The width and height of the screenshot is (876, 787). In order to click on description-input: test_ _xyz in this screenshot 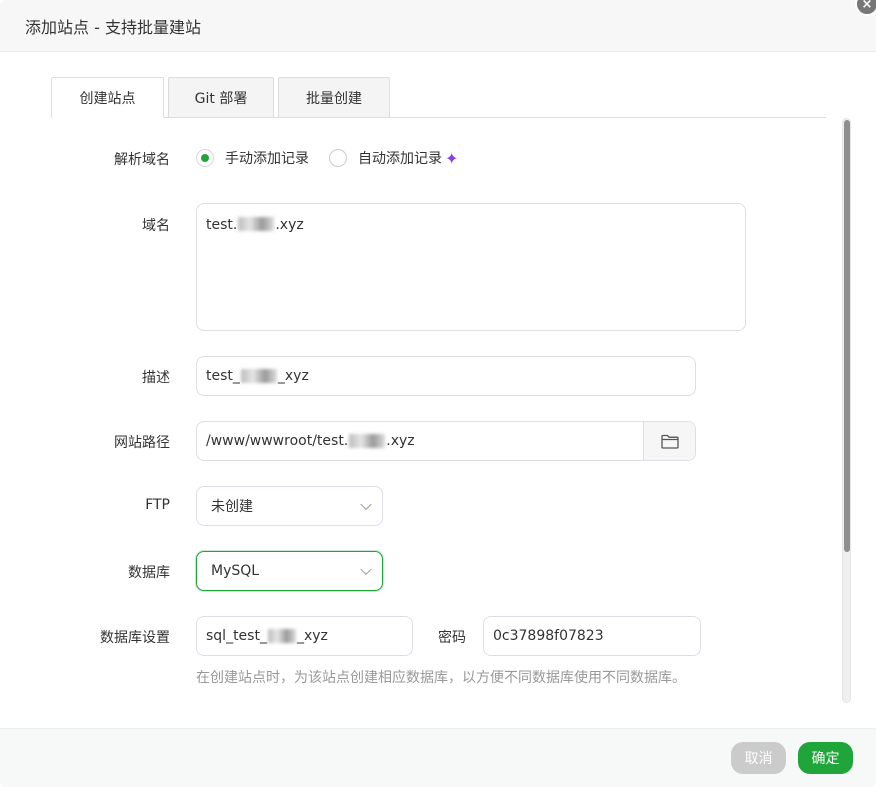, I will do `click(446, 376)`.